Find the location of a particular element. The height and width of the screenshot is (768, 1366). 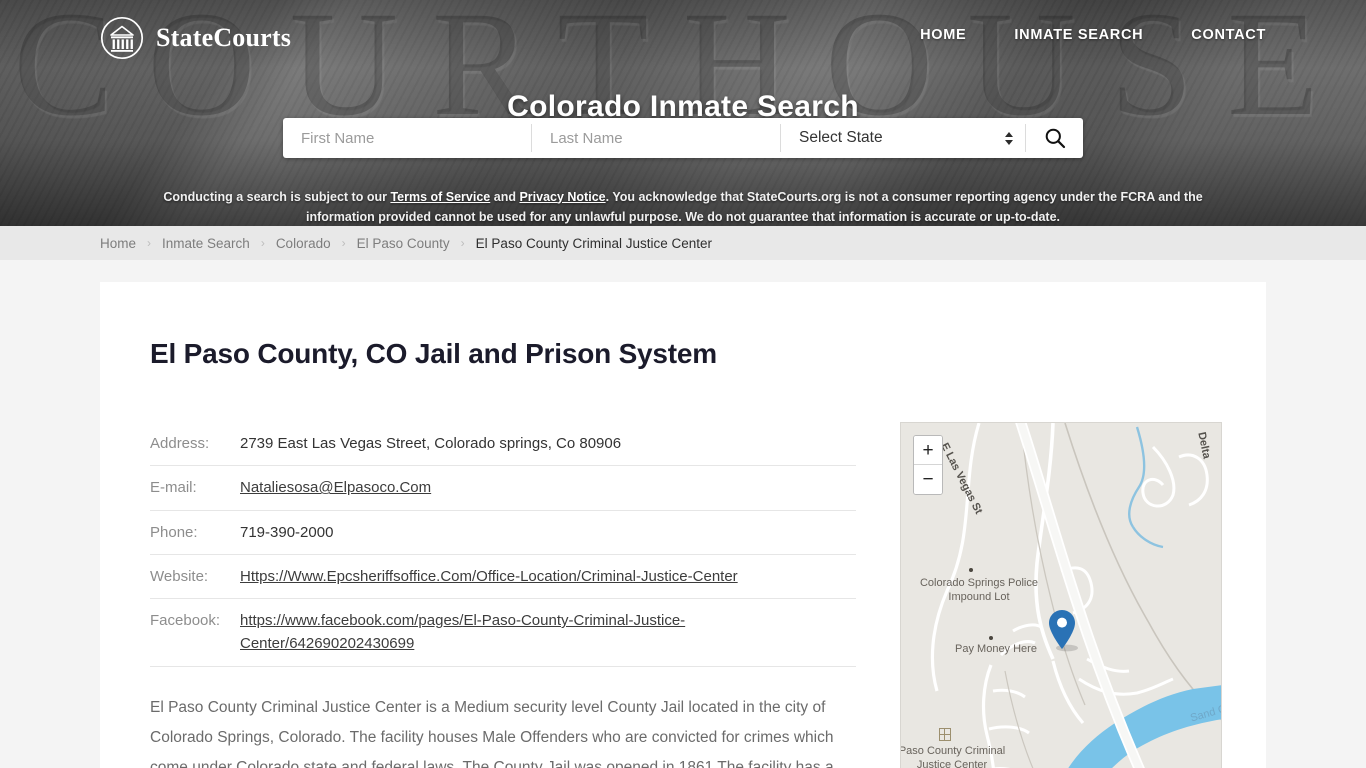

nav-item-home: HOME is located at coordinates (943, 35).